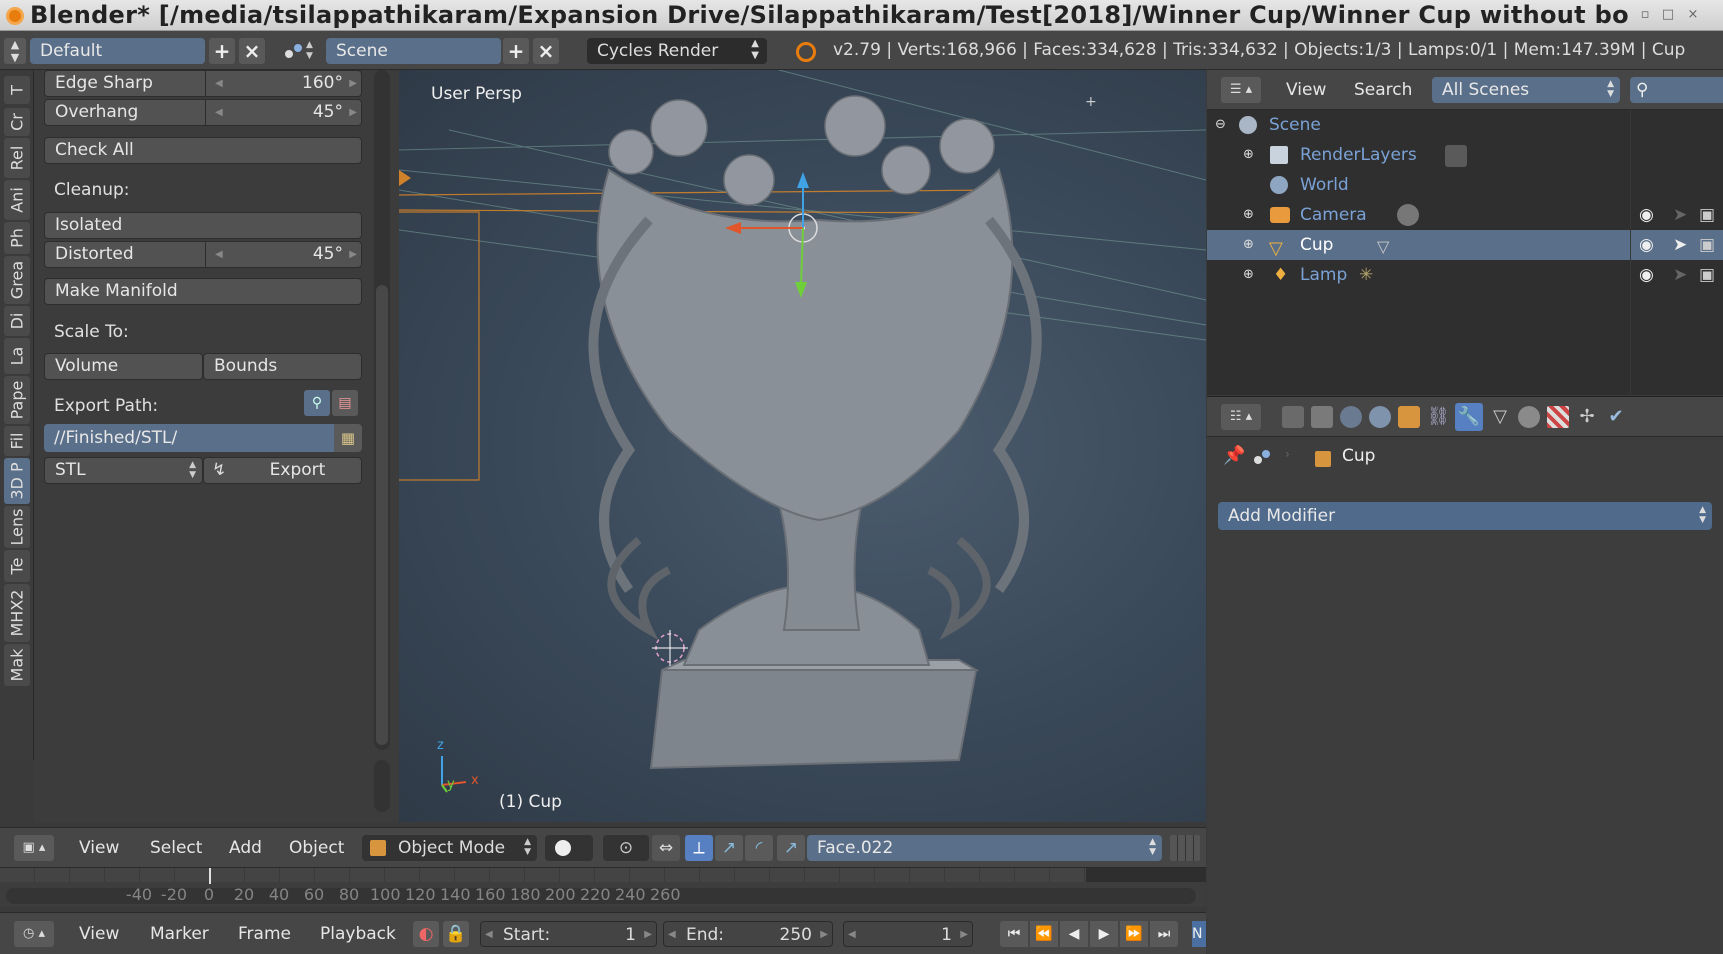  What do you see at coordinates (1529, 417) in the screenshot?
I see `material-tab-icon` at bounding box center [1529, 417].